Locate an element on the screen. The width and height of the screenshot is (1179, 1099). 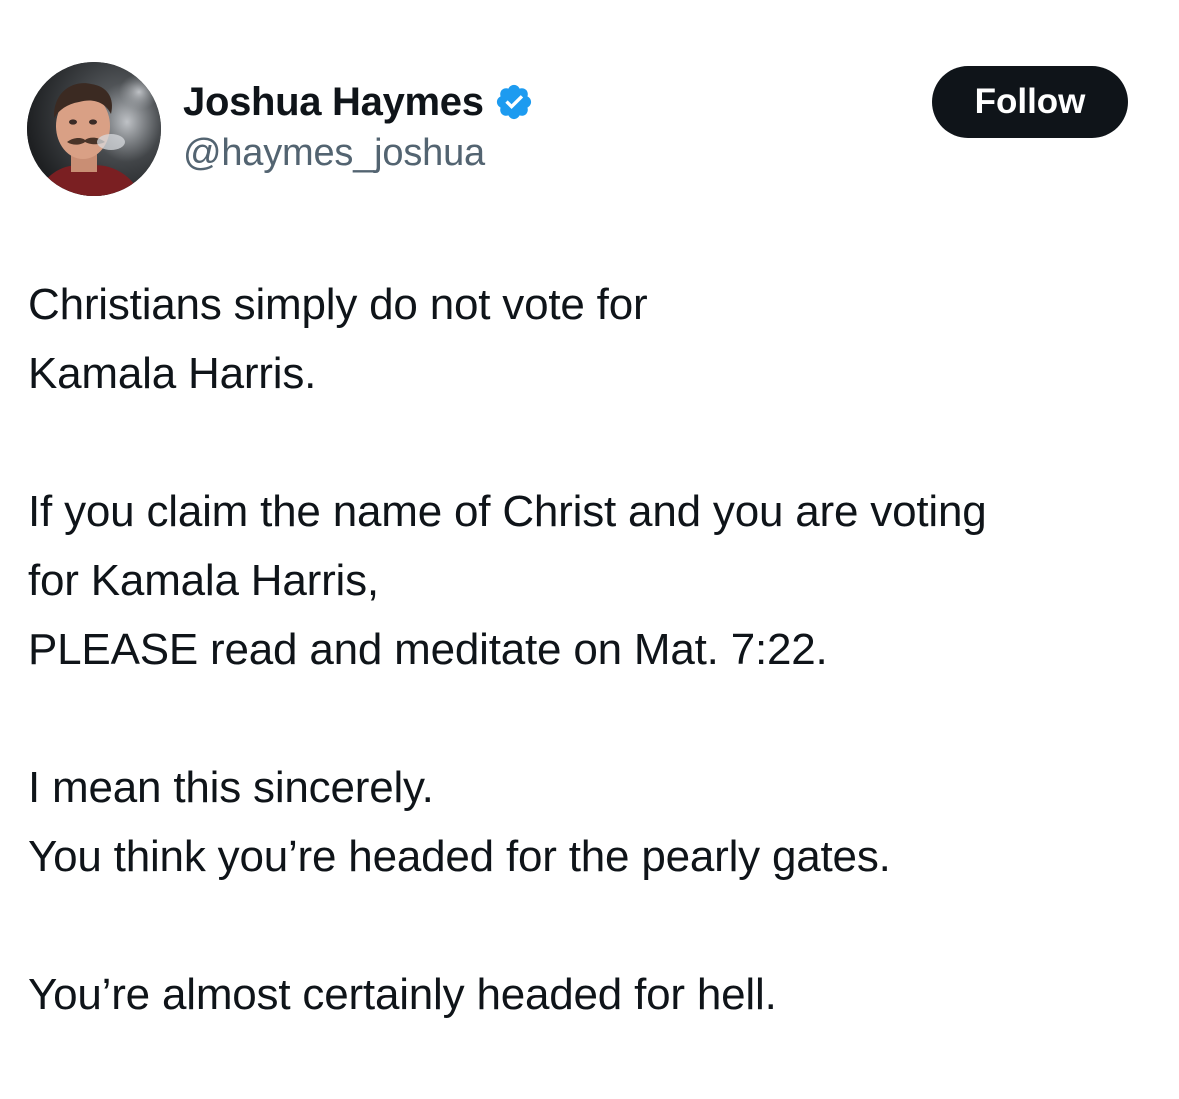
display-name: Joshua Haymes is located at coordinates (333, 102).